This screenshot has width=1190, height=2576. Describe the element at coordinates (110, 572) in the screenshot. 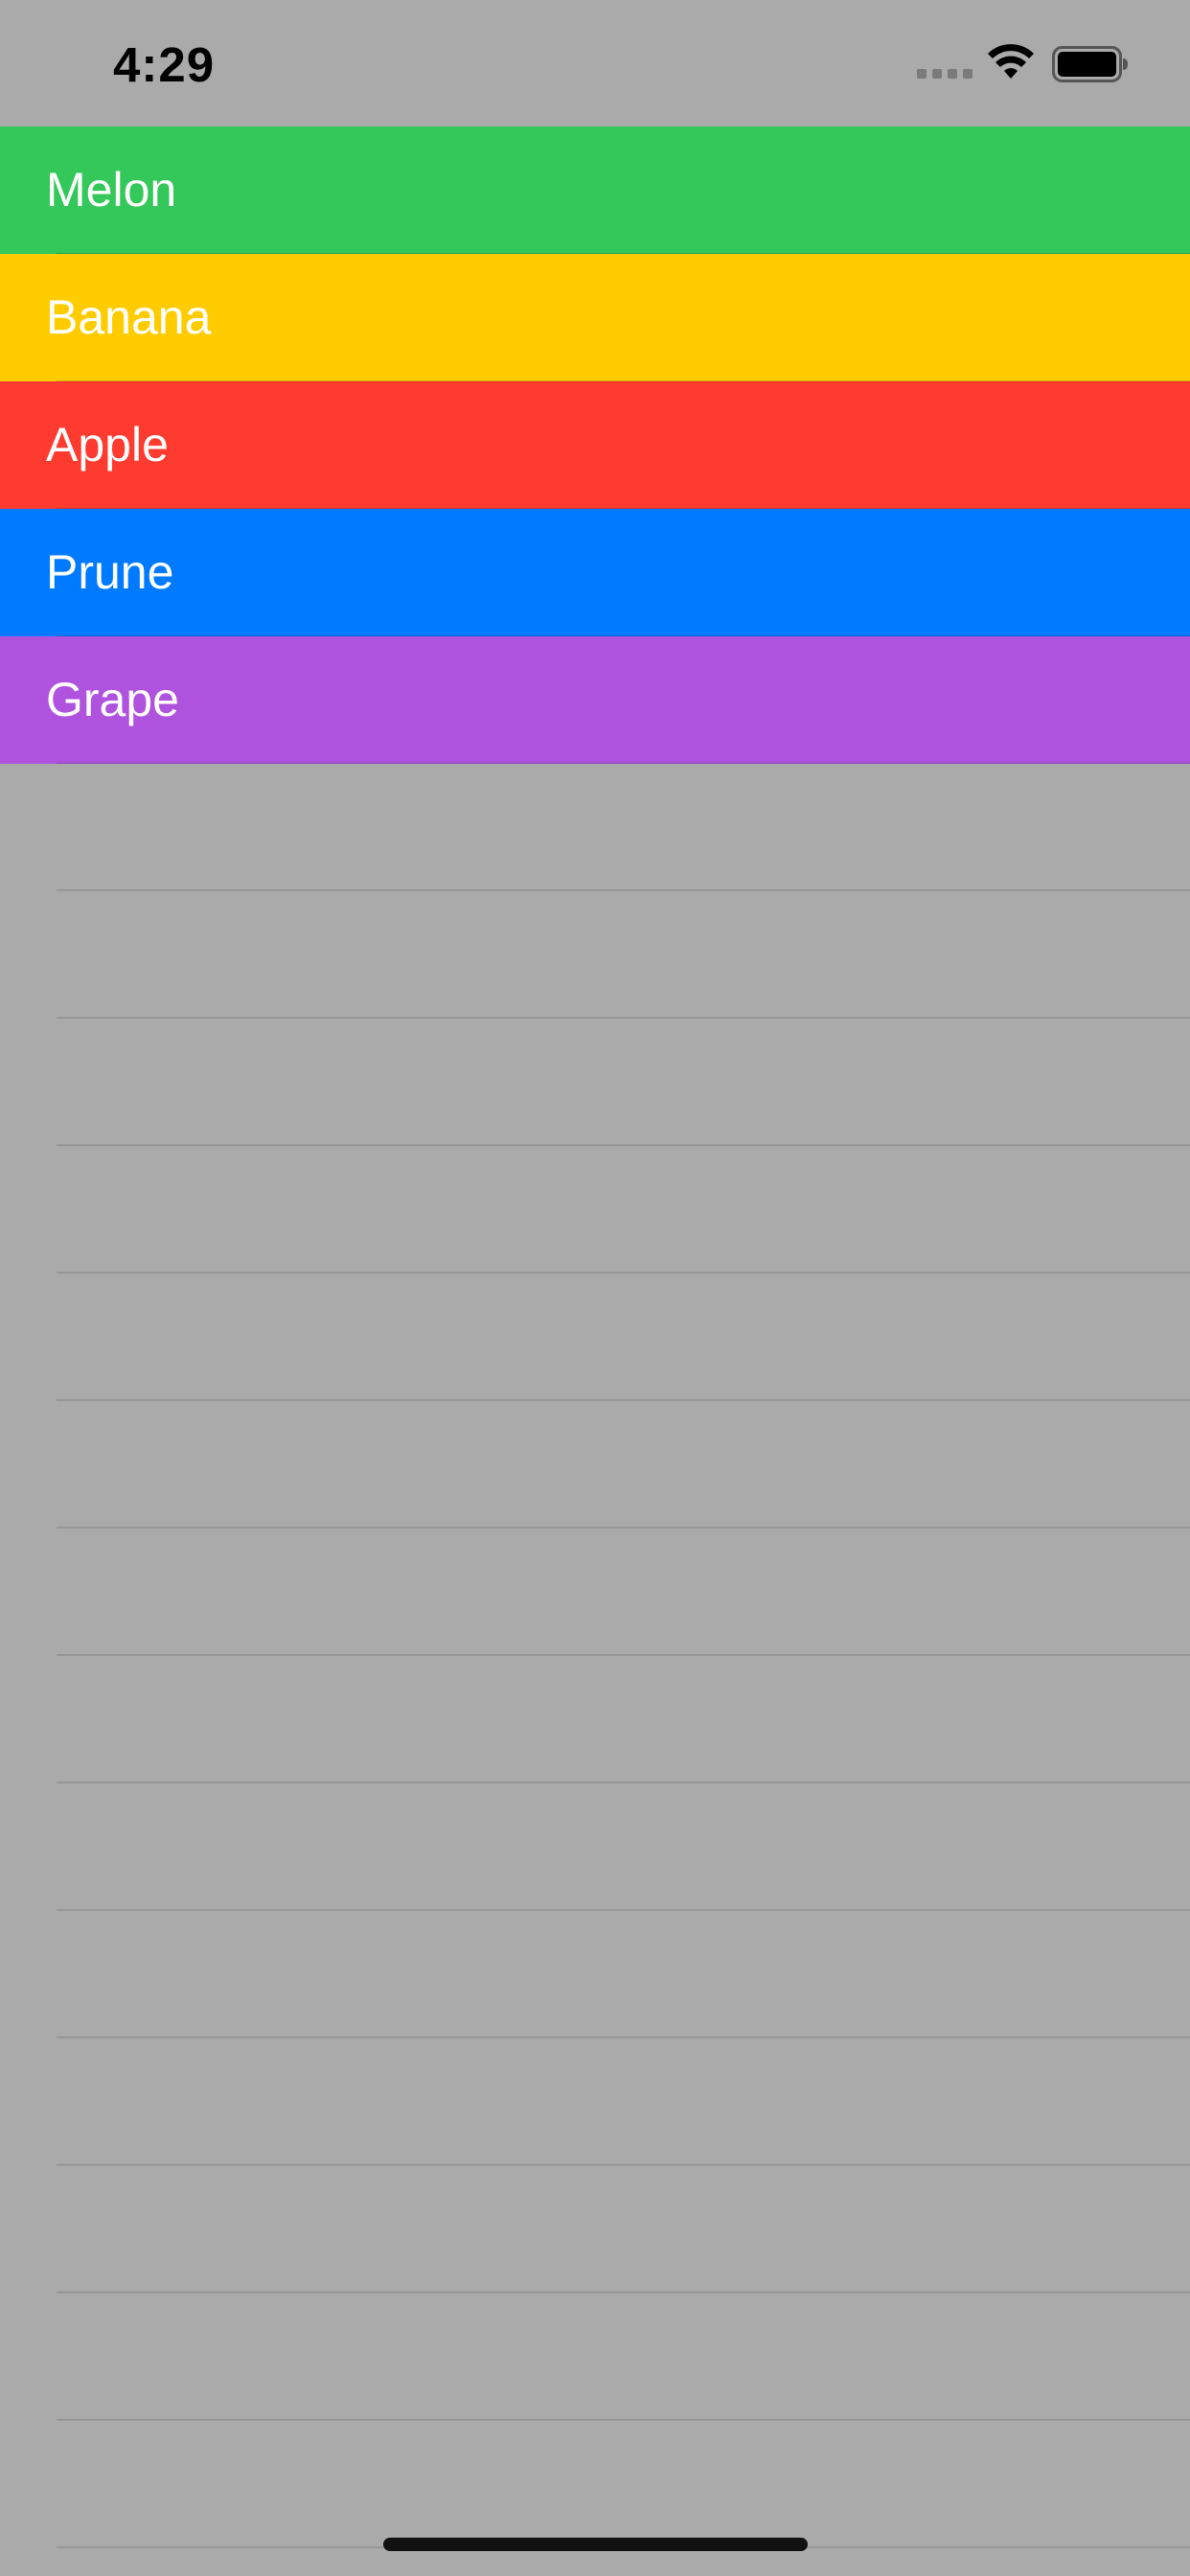

I see `list-item-label: Prune` at that location.